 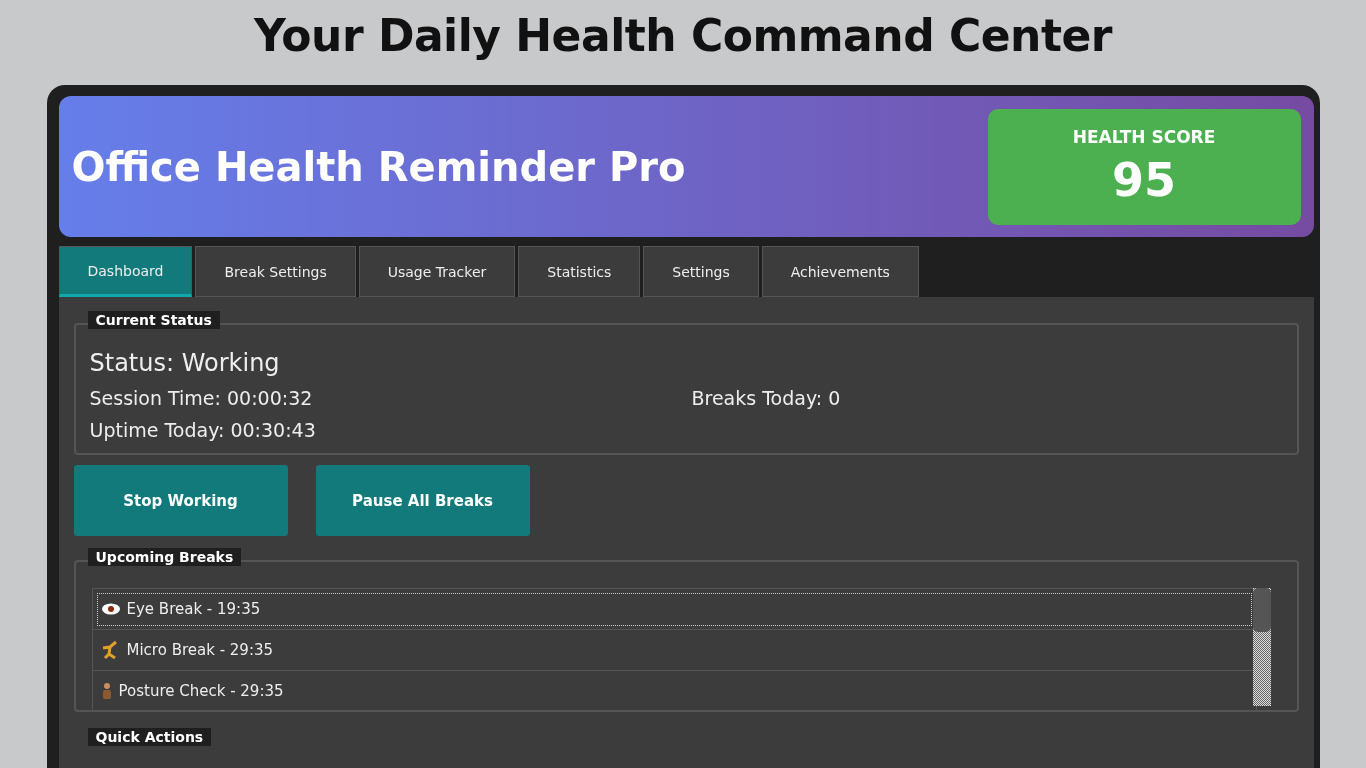 I want to click on group-title: Upcoming Breaks, so click(x=164, y=557).